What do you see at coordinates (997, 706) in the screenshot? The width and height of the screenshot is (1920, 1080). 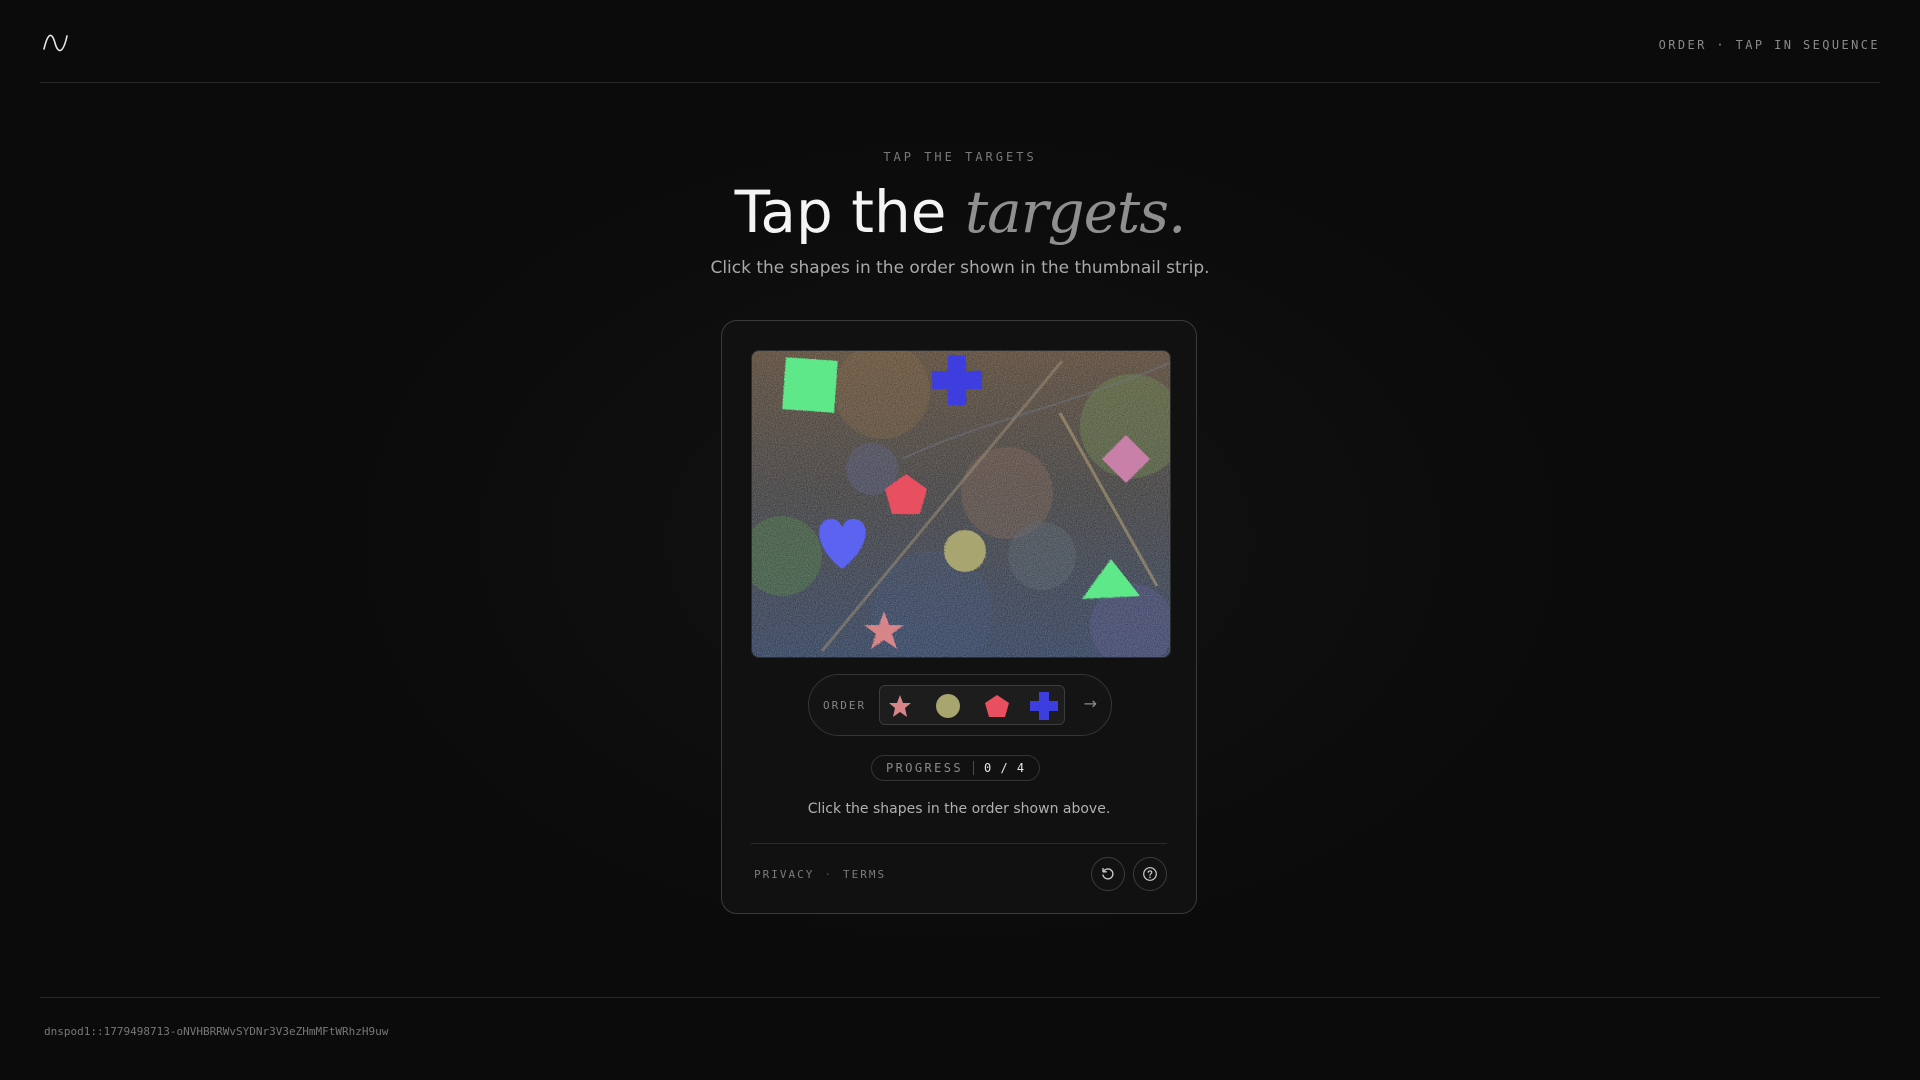 I see `pentagon-icon` at bounding box center [997, 706].